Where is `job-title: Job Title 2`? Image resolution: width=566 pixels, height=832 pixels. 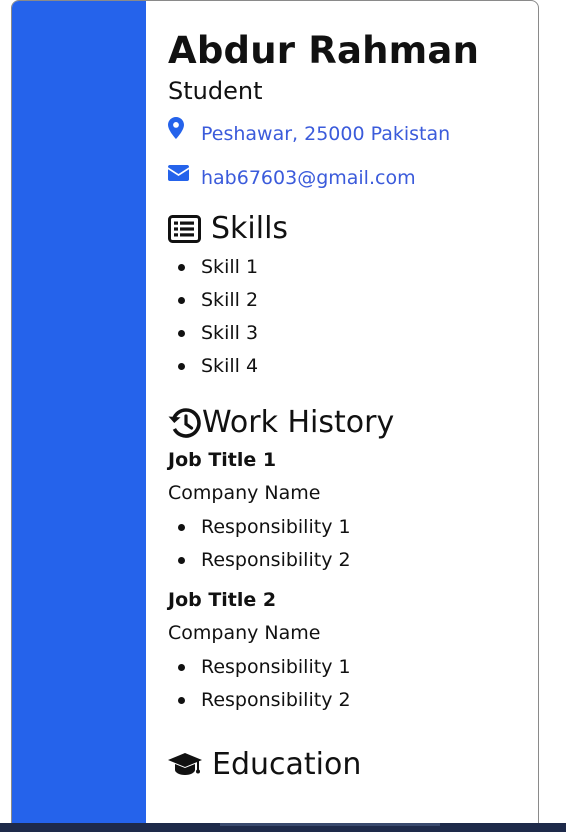 job-title: Job Title 2 is located at coordinates (222, 600).